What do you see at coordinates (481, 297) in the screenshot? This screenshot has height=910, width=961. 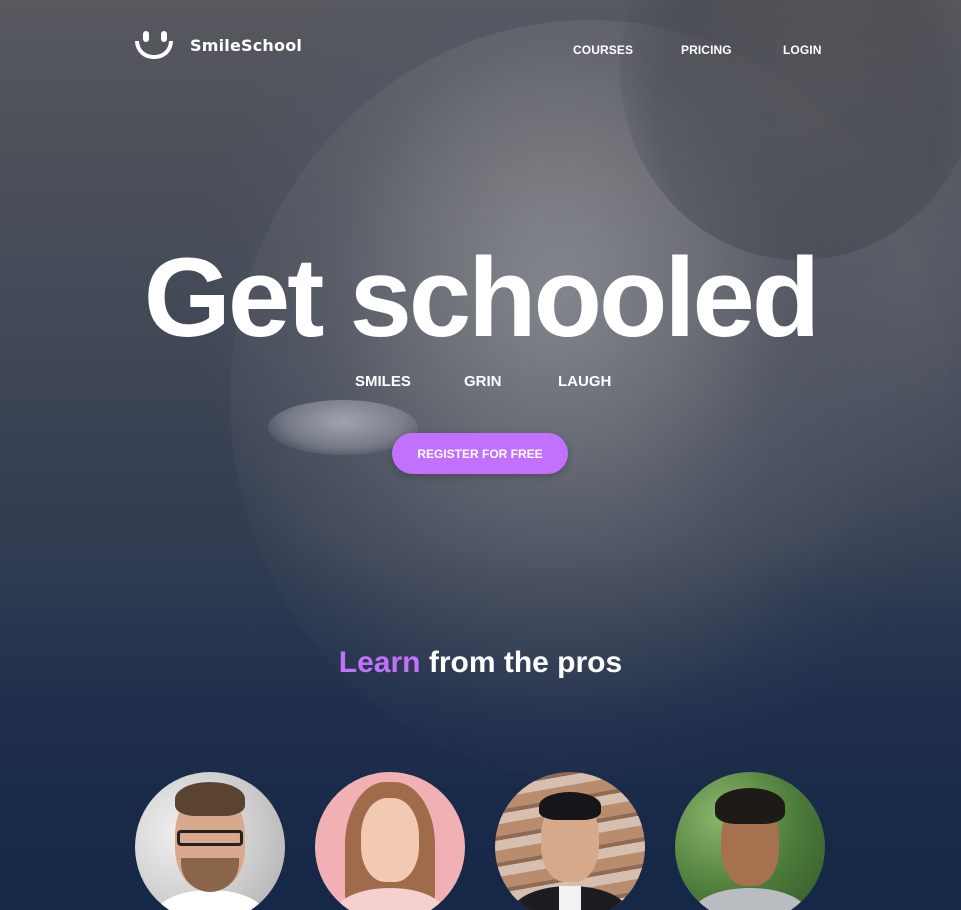 I see `hero-headline: Get schooled` at bounding box center [481, 297].